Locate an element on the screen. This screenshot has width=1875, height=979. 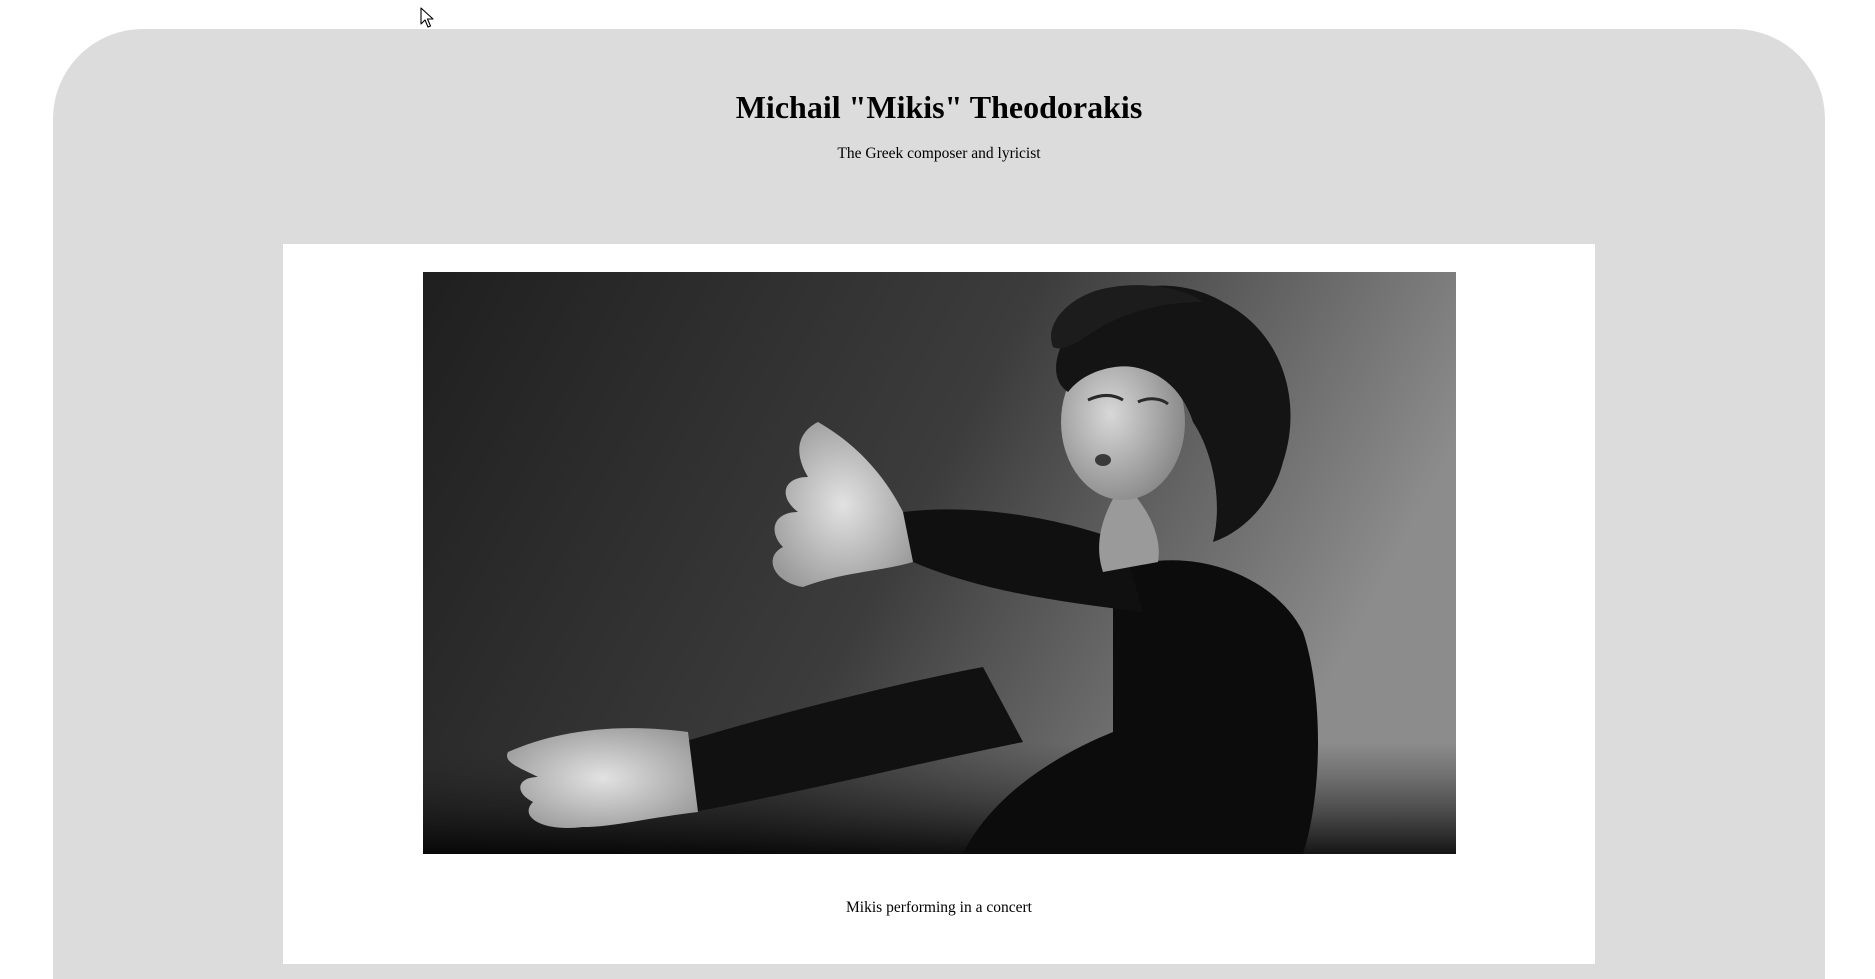
mouse-pointer-icon is located at coordinates (427, 17).